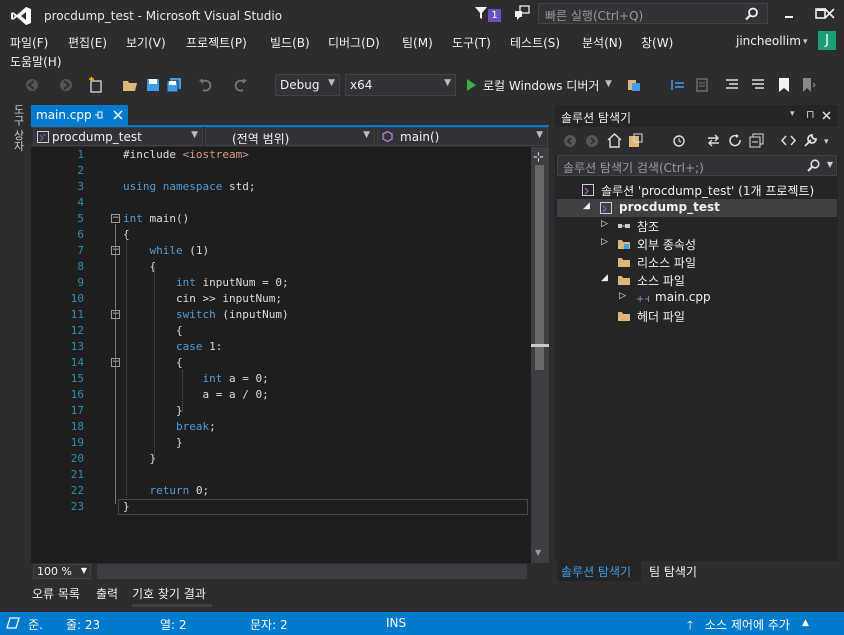  What do you see at coordinates (599, 571) in the screenshot?
I see `tab-solution-explorer: 솔루션 탐색기` at bounding box center [599, 571].